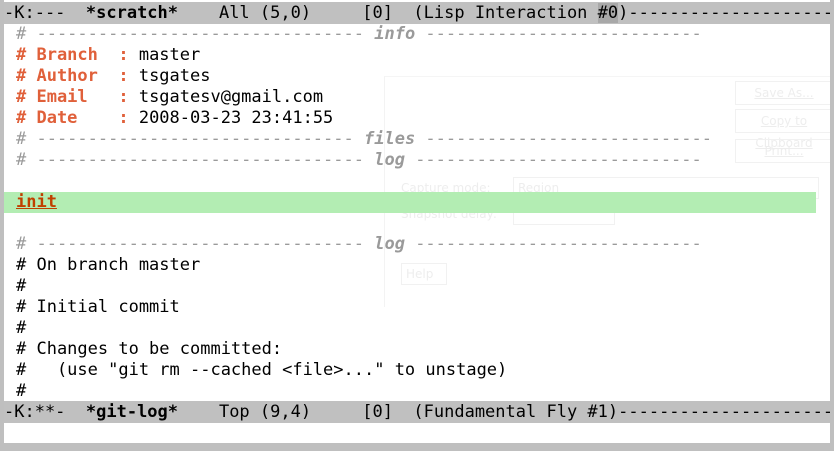  What do you see at coordinates (108, 265) in the screenshot?
I see `status-line: # On branch master` at bounding box center [108, 265].